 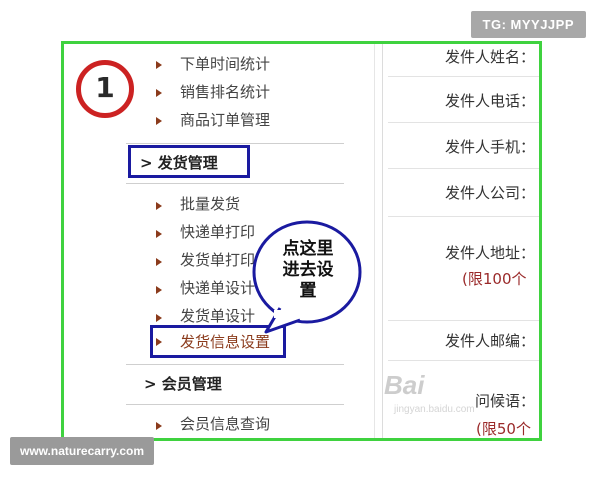 What do you see at coordinates (489, 57) in the screenshot?
I see `sender-name-label: 发件人姓名：` at bounding box center [489, 57].